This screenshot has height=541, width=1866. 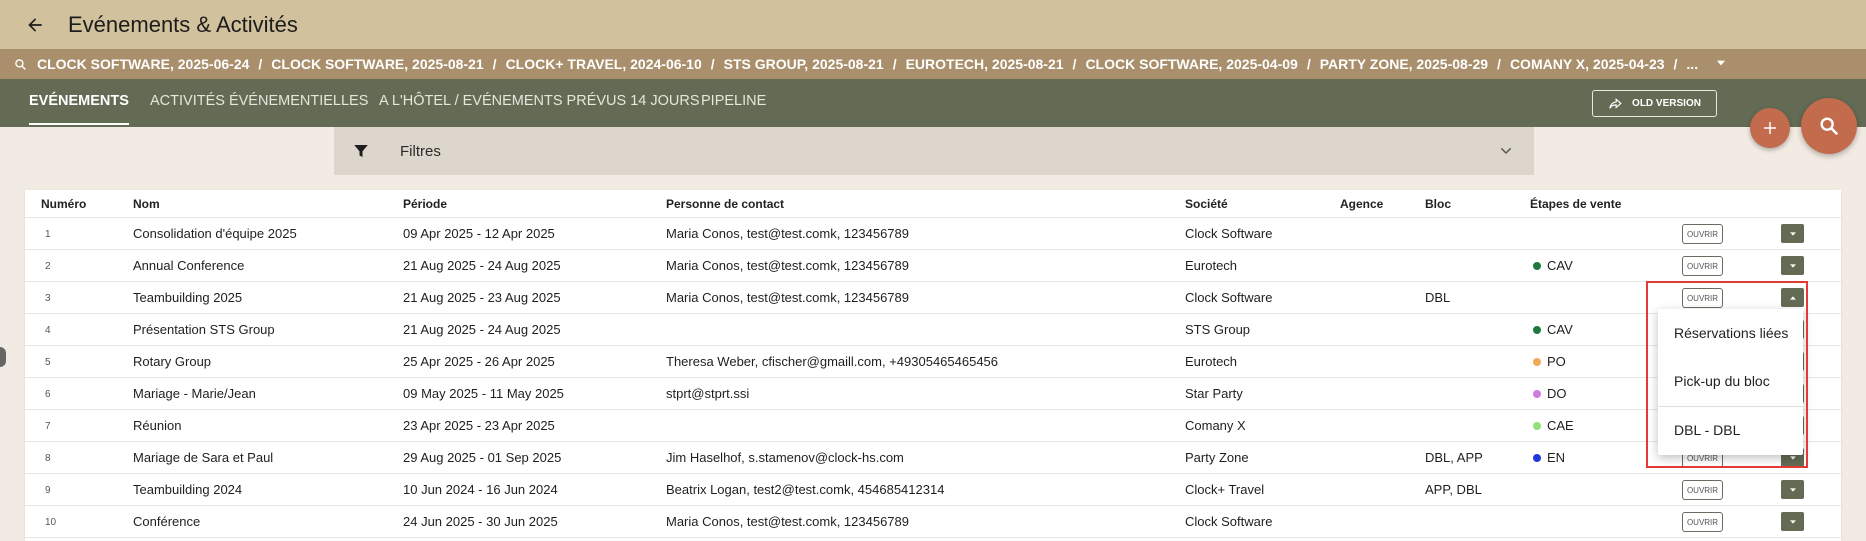 What do you see at coordinates (1550, 393) in the screenshot?
I see `cell-etapes: DO` at bounding box center [1550, 393].